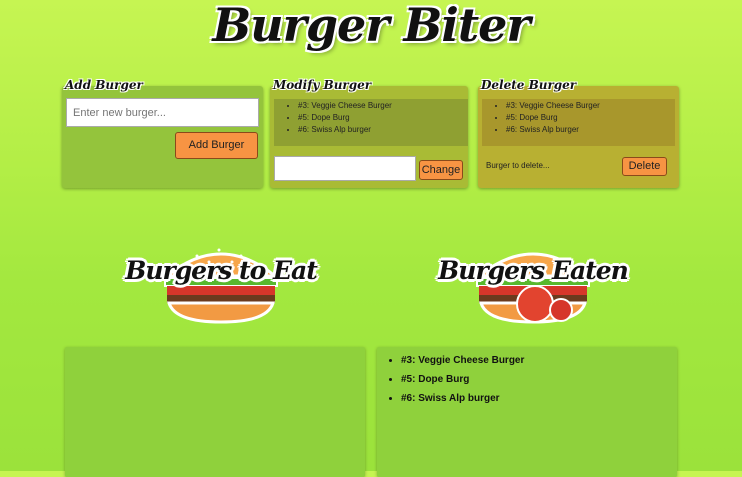 Image resolution: width=742 pixels, height=477 pixels. What do you see at coordinates (644, 166) in the screenshot?
I see `delete-button: Delete` at bounding box center [644, 166].